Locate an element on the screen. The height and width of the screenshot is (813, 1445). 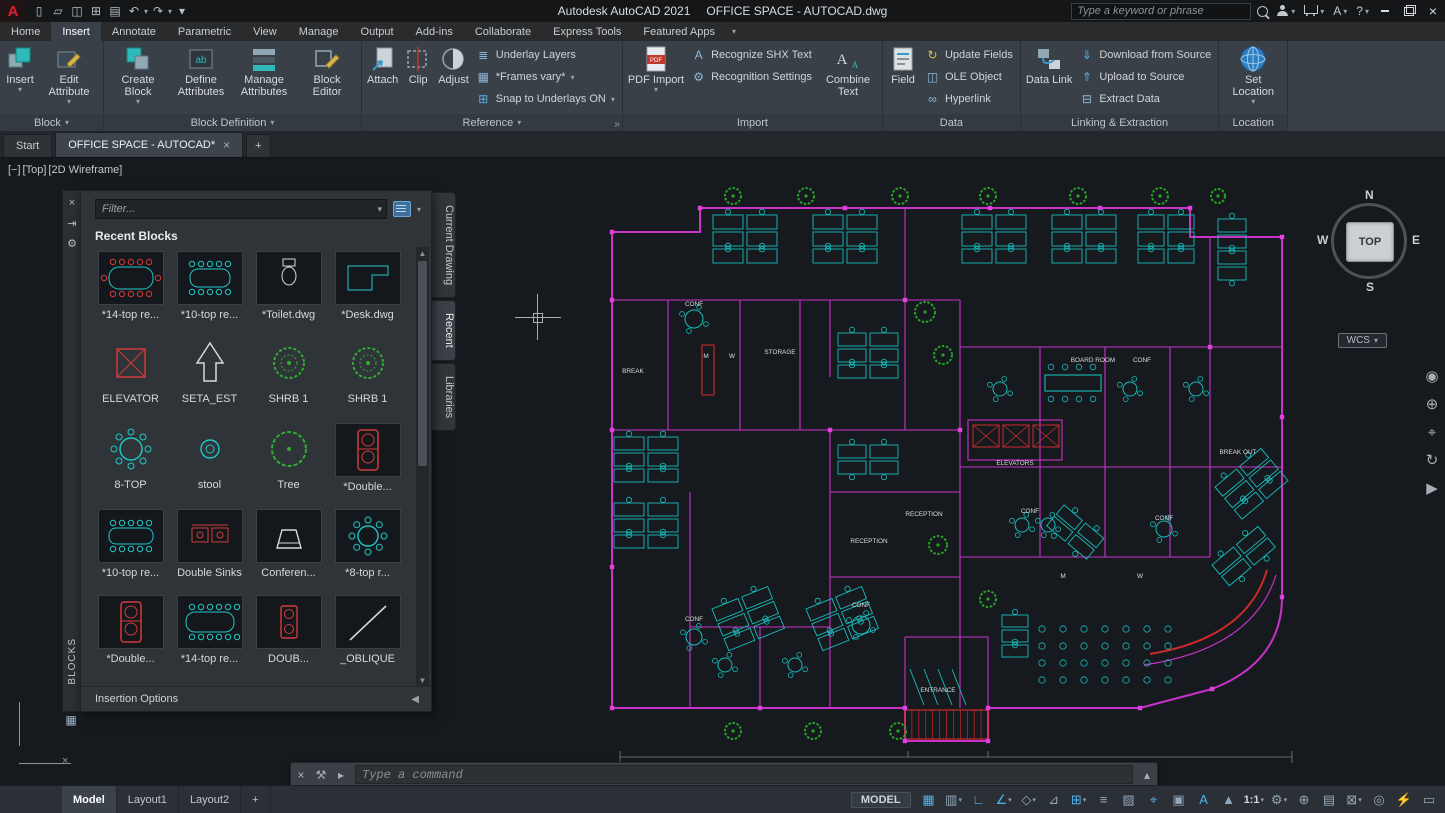
panel-label-reference: Reference ▾ is located at coordinates (492, 122).